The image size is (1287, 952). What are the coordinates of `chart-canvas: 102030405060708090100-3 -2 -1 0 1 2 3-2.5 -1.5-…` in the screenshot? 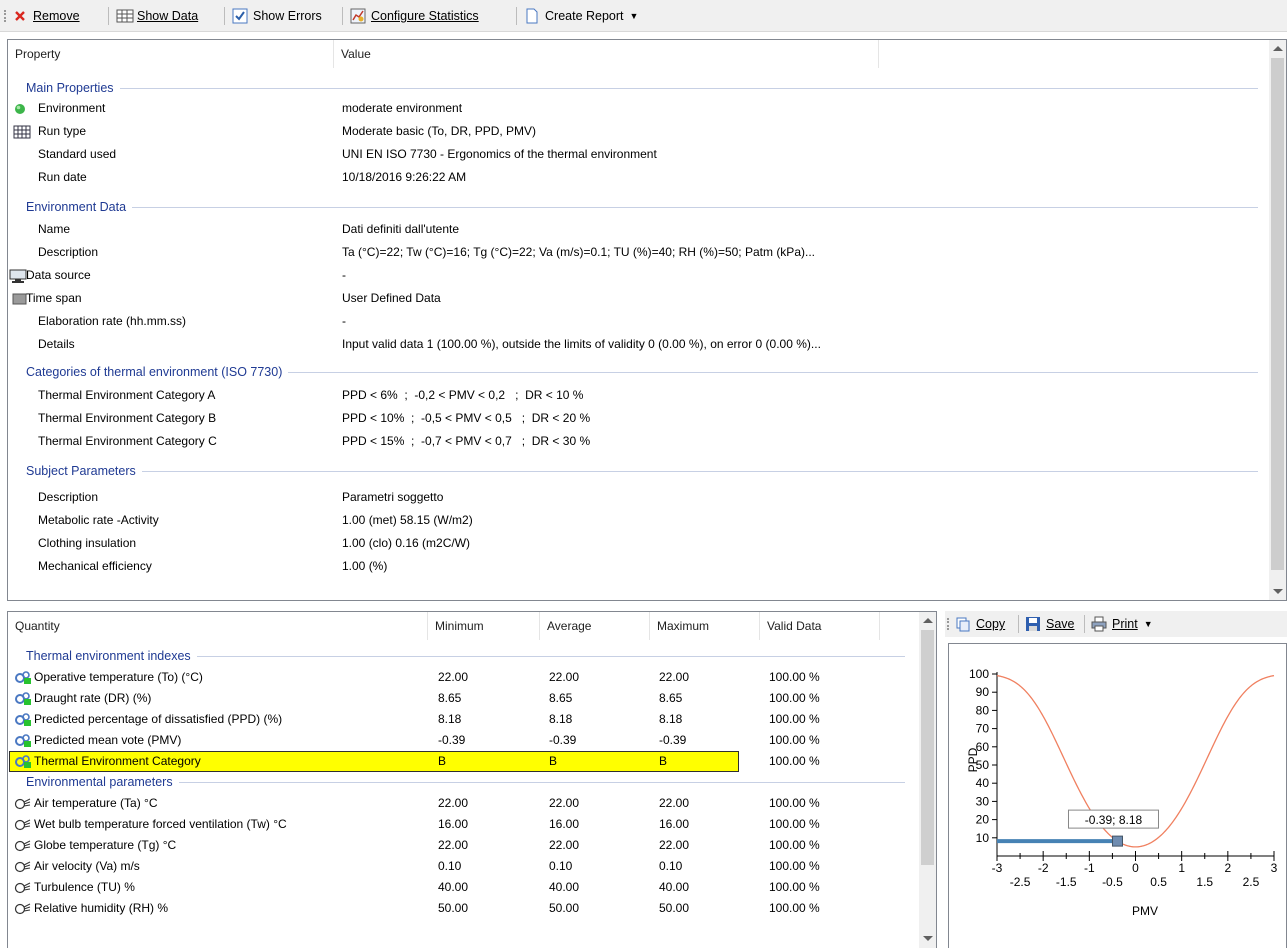 It's located at (1122, 792).